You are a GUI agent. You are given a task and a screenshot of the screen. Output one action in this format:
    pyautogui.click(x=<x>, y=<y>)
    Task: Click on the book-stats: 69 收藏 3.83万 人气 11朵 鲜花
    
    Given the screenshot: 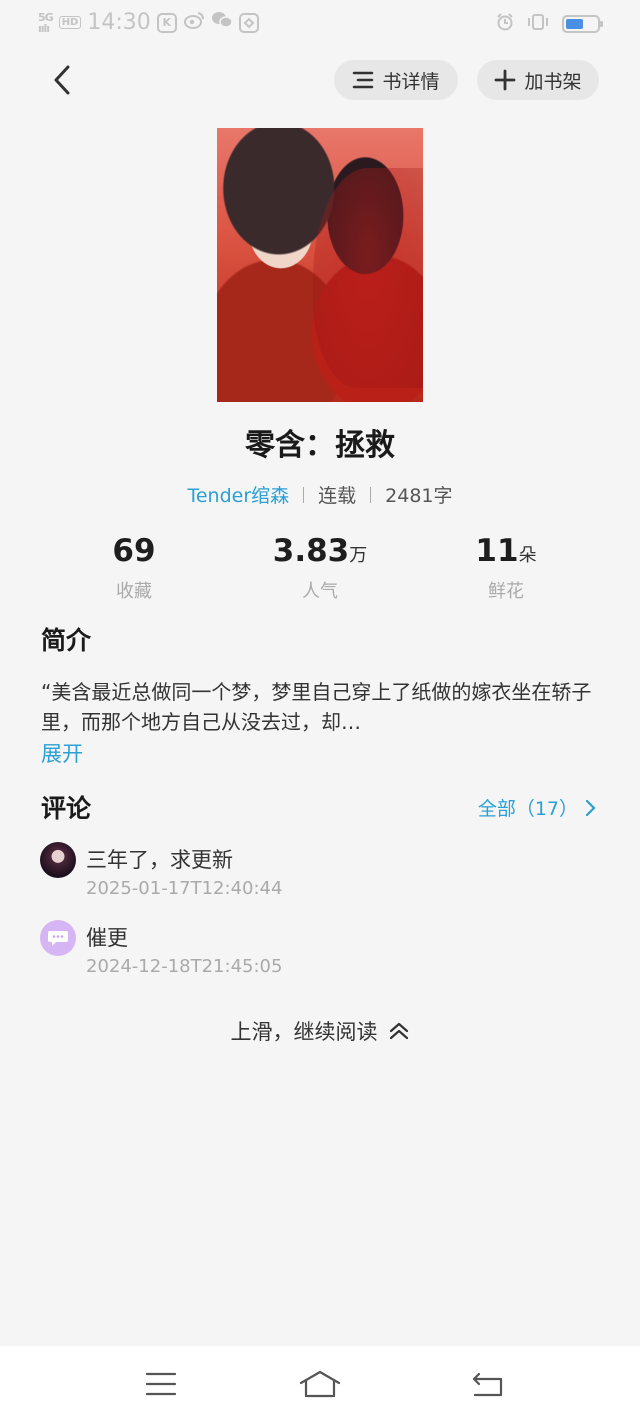 What is the action you would take?
    pyautogui.click(x=320, y=567)
    